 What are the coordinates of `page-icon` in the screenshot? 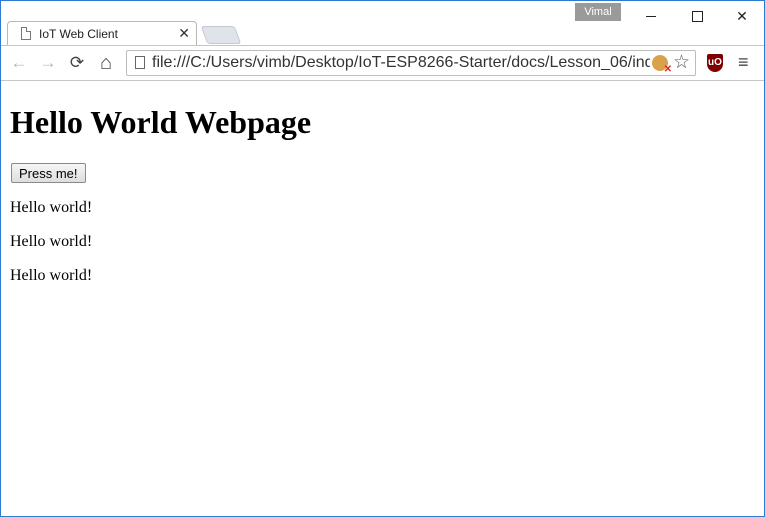 It's located at (140, 62).